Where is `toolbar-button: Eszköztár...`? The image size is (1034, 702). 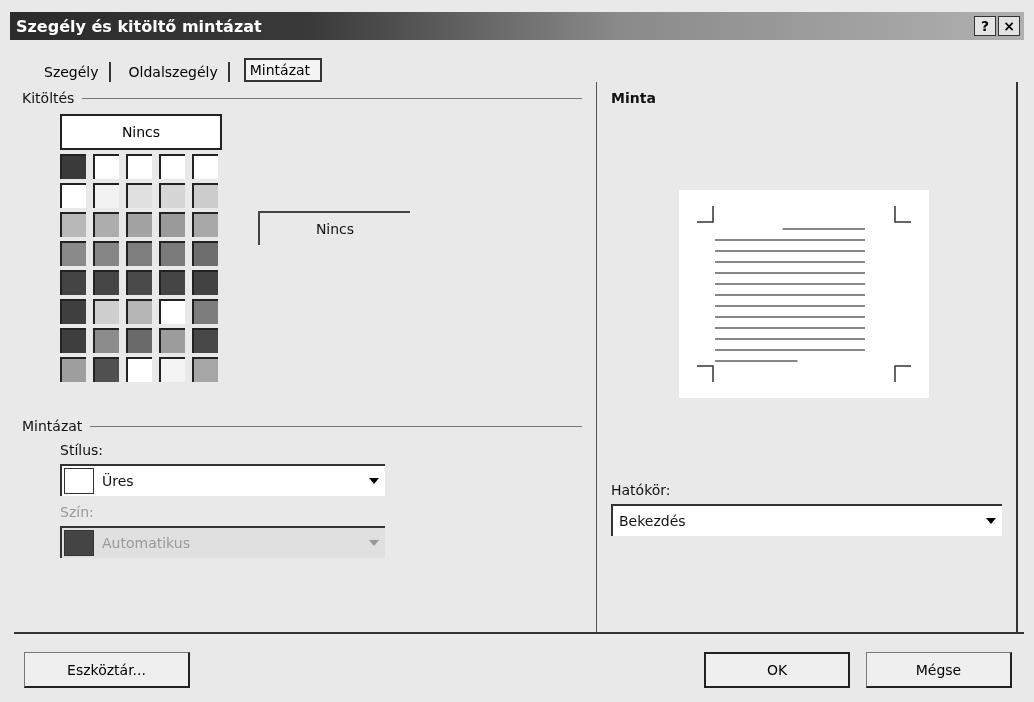 toolbar-button: Eszköztár... is located at coordinates (107, 670).